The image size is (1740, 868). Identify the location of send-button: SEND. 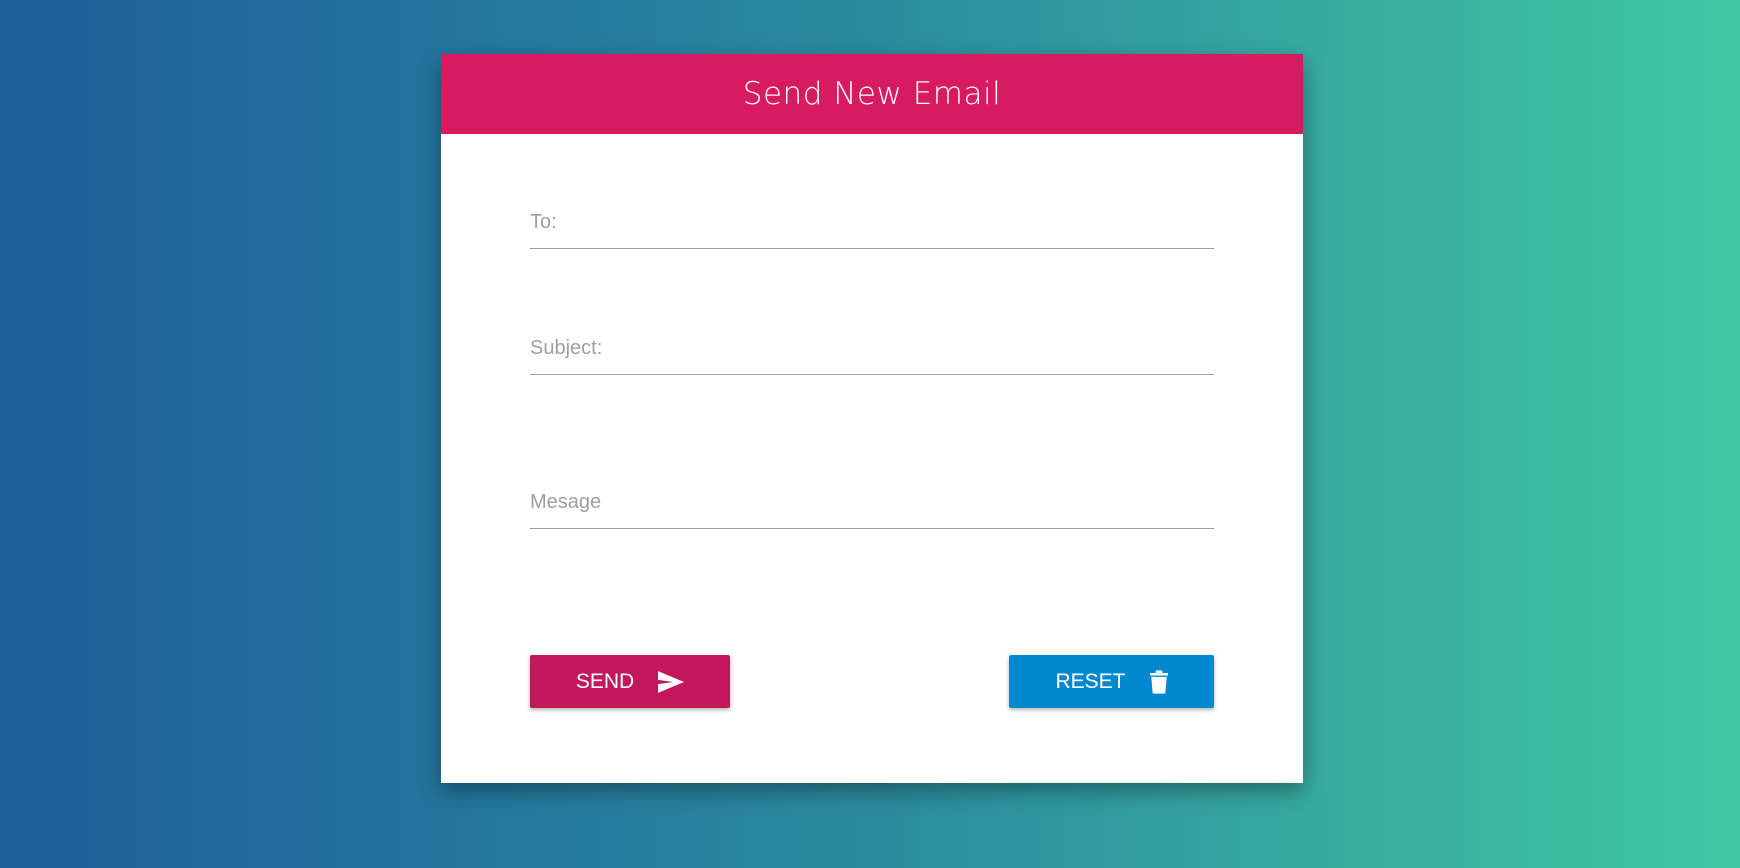
(630, 681).